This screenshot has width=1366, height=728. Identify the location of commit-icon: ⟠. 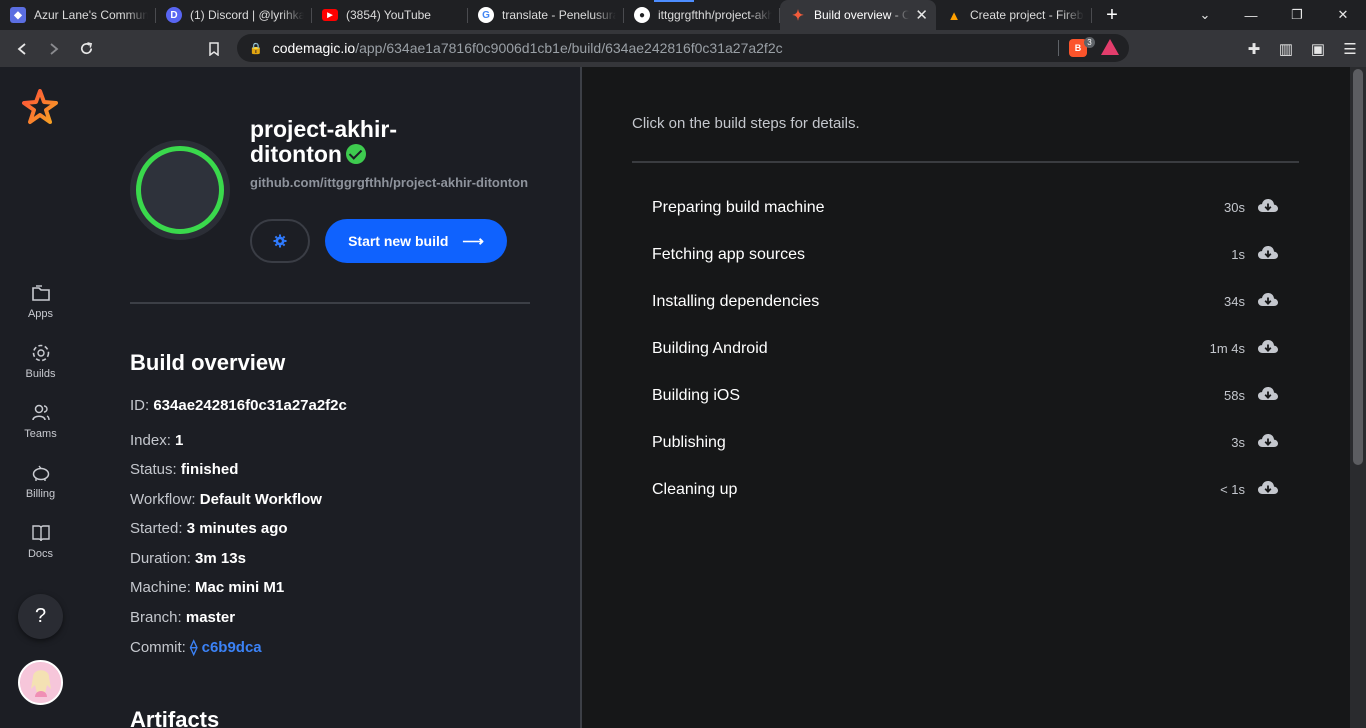
(194, 647).